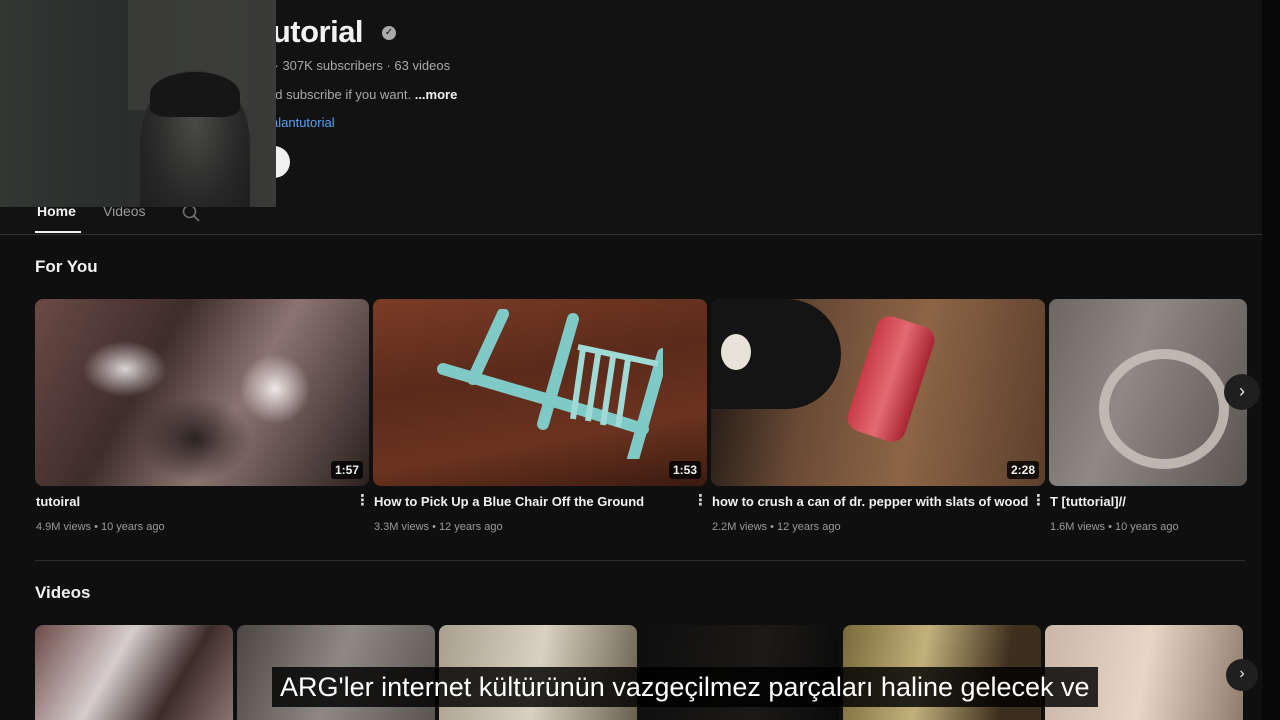 Image resolution: width=1280 pixels, height=720 pixels. I want to click on section-title-videos: Videos, so click(63, 592).